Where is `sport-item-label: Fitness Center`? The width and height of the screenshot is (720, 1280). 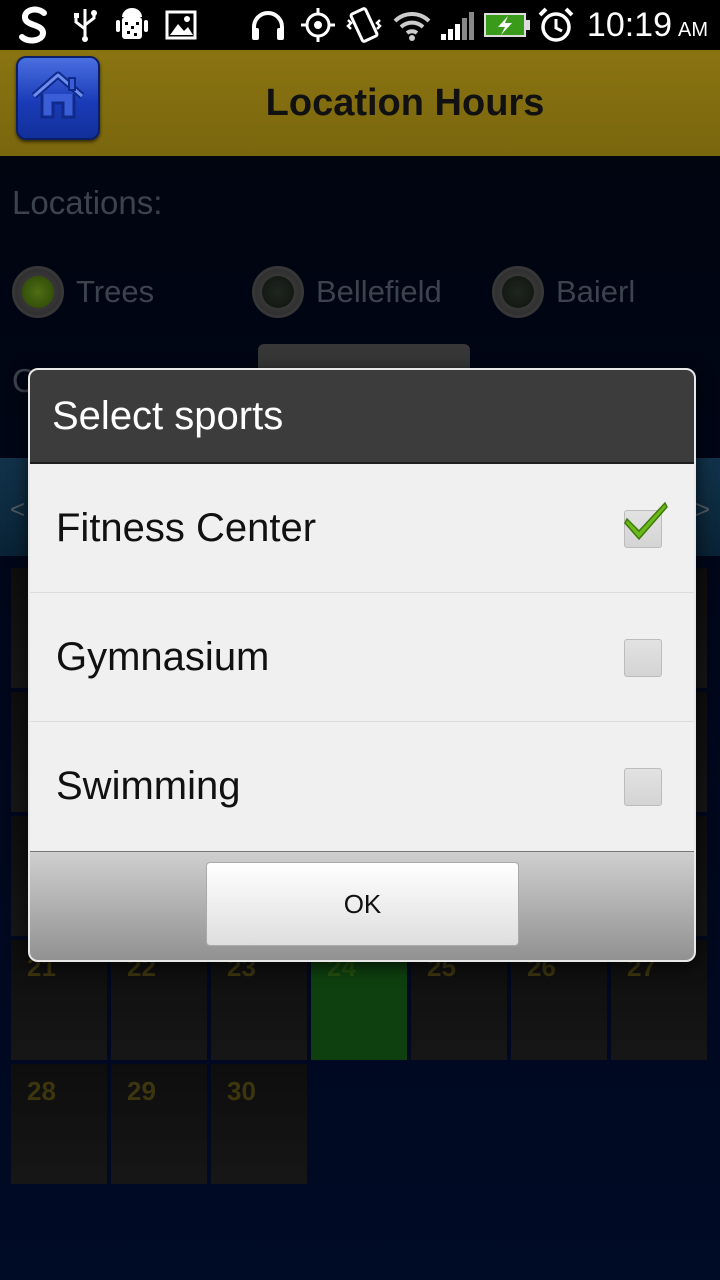
sport-item-label: Fitness Center is located at coordinates (186, 527).